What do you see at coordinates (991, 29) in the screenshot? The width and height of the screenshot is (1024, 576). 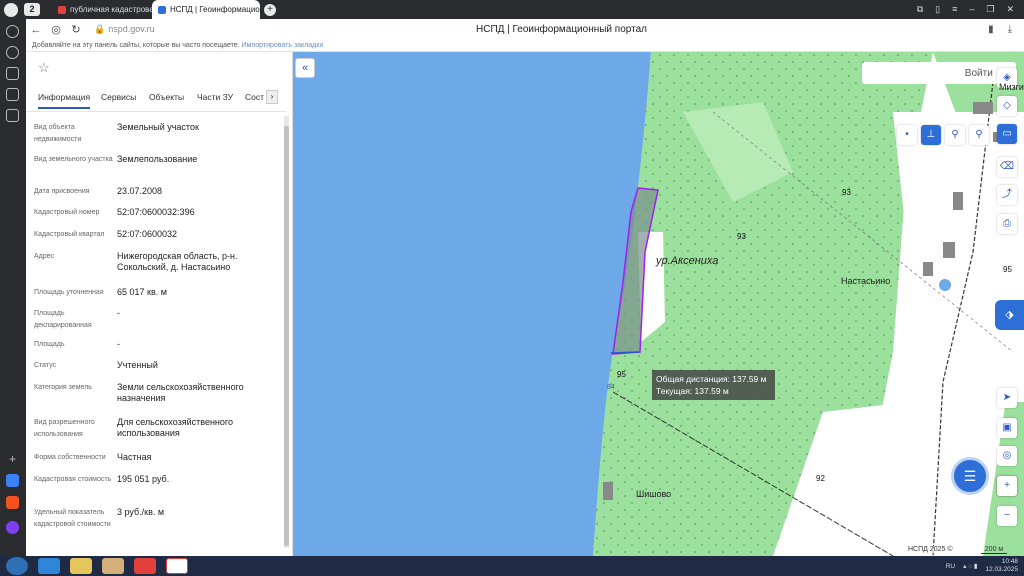 I see `bookmark-icon: ▮` at bounding box center [991, 29].